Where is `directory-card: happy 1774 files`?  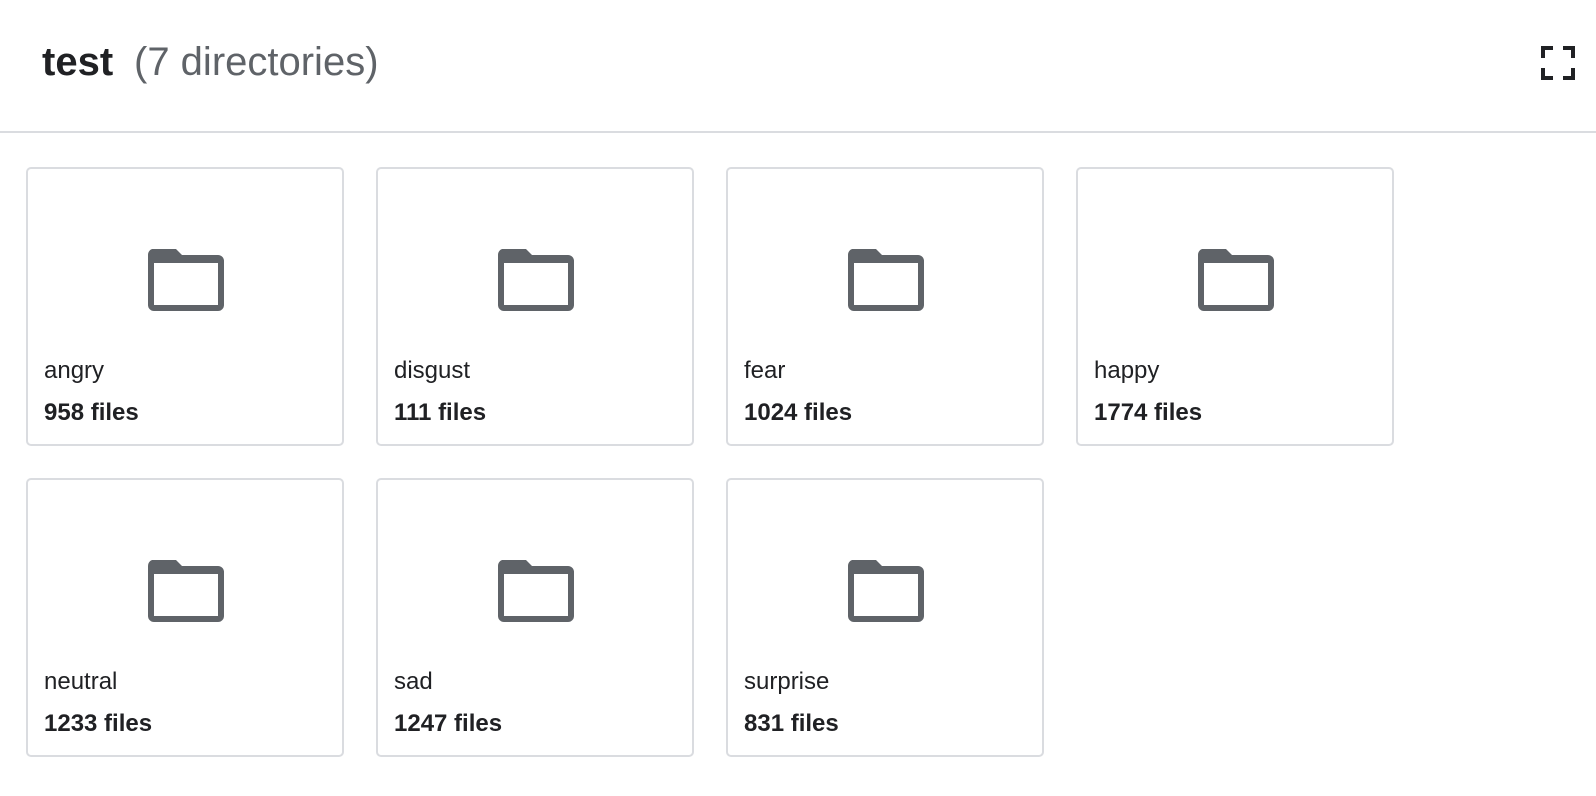
directory-card: happy 1774 files is located at coordinates (1235, 306).